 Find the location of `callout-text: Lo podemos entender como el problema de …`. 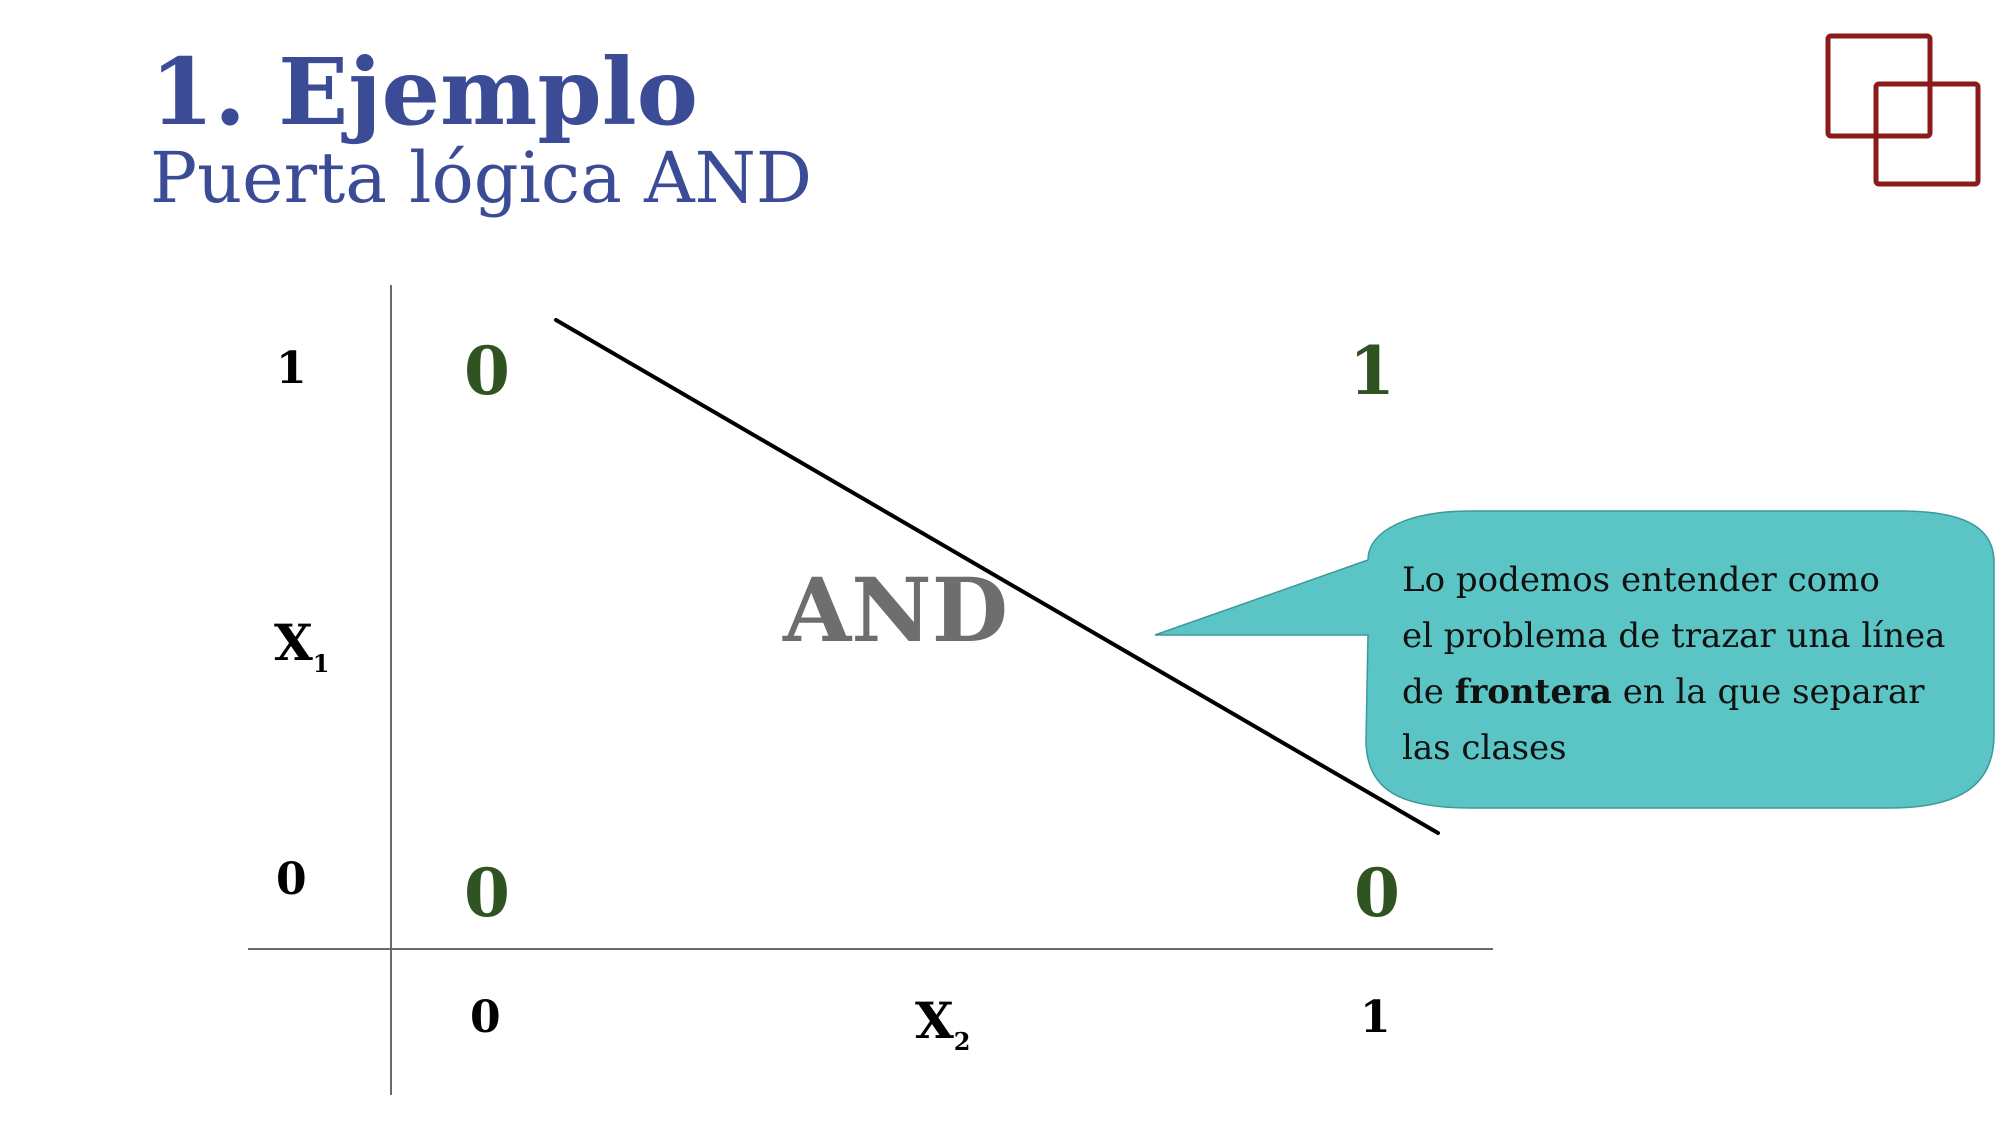

callout-text: Lo podemos entender como el problema de … is located at coordinates (1674, 664).